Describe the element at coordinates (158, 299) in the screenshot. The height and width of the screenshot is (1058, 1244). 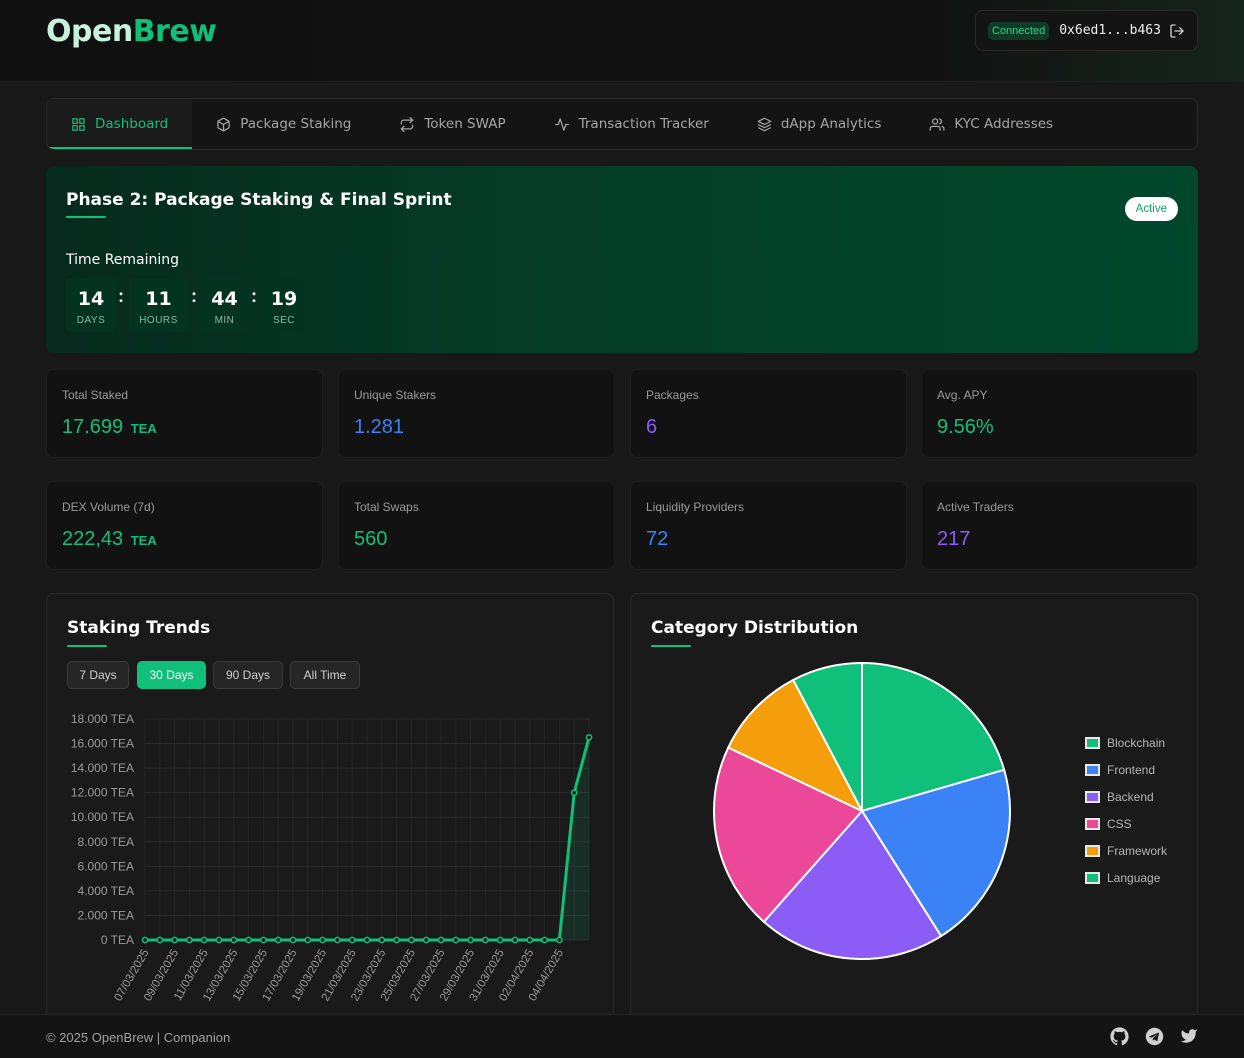
I see `countdown-value: 11` at that location.